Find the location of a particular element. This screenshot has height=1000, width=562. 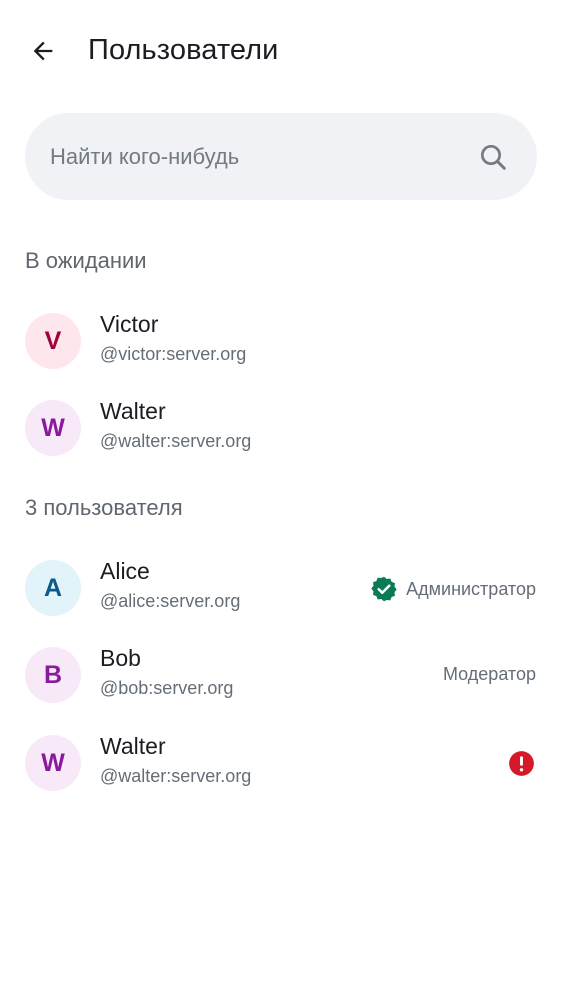

user-handle: @bob:server.org is located at coordinates (167, 688).